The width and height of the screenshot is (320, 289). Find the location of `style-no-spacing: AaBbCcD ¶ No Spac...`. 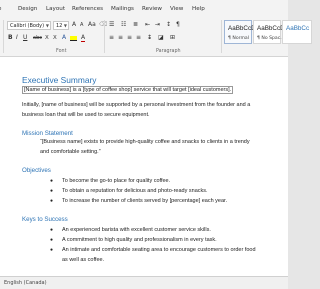

style-no-spacing: AaBbCcD ¶ No Spac... is located at coordinates (269, 32).